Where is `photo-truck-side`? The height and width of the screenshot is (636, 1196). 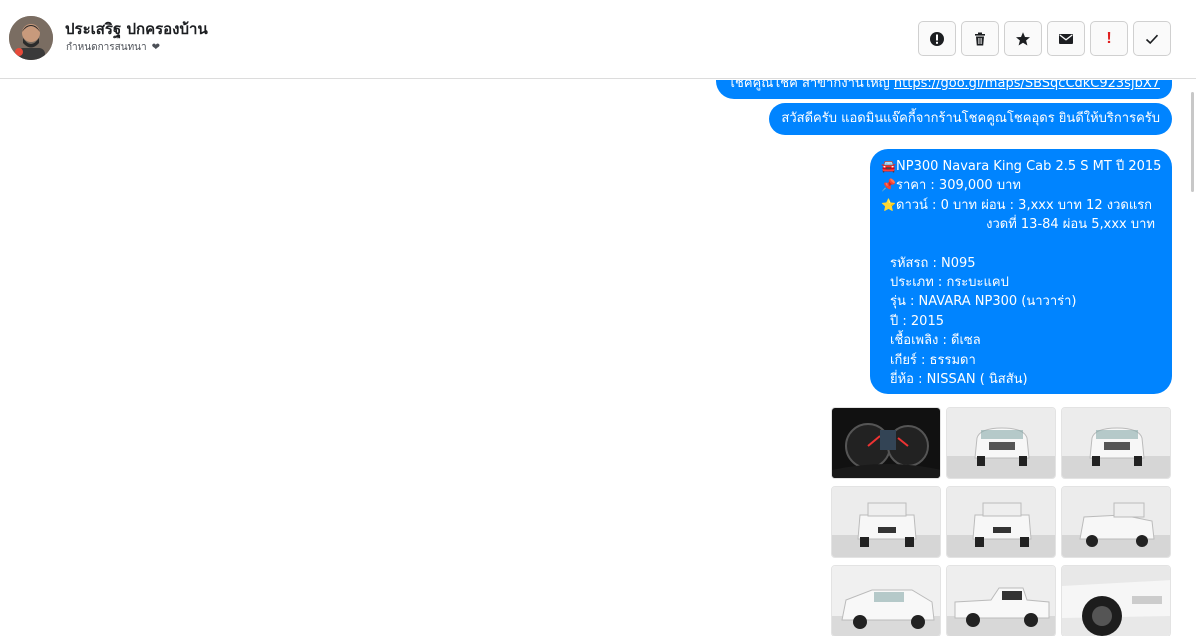 photo-truck-side is located at coordinates (1001, 601).